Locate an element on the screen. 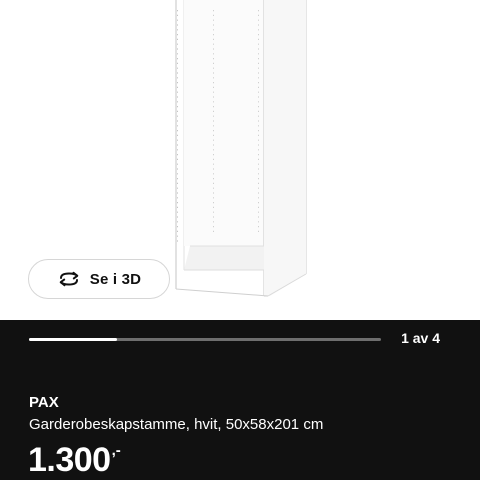 This screenshot has height=480, width=480. product-price: 1.300 ,- is located at coordinates (74, 459).